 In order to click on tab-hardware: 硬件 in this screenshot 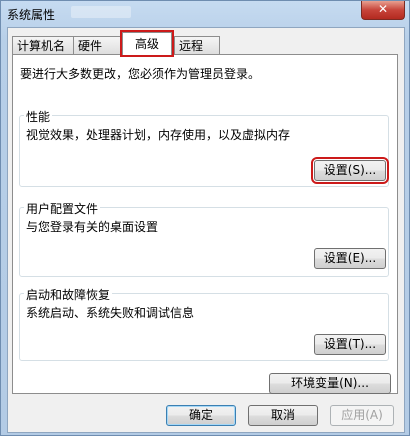, I will do `click(97, 45)`.